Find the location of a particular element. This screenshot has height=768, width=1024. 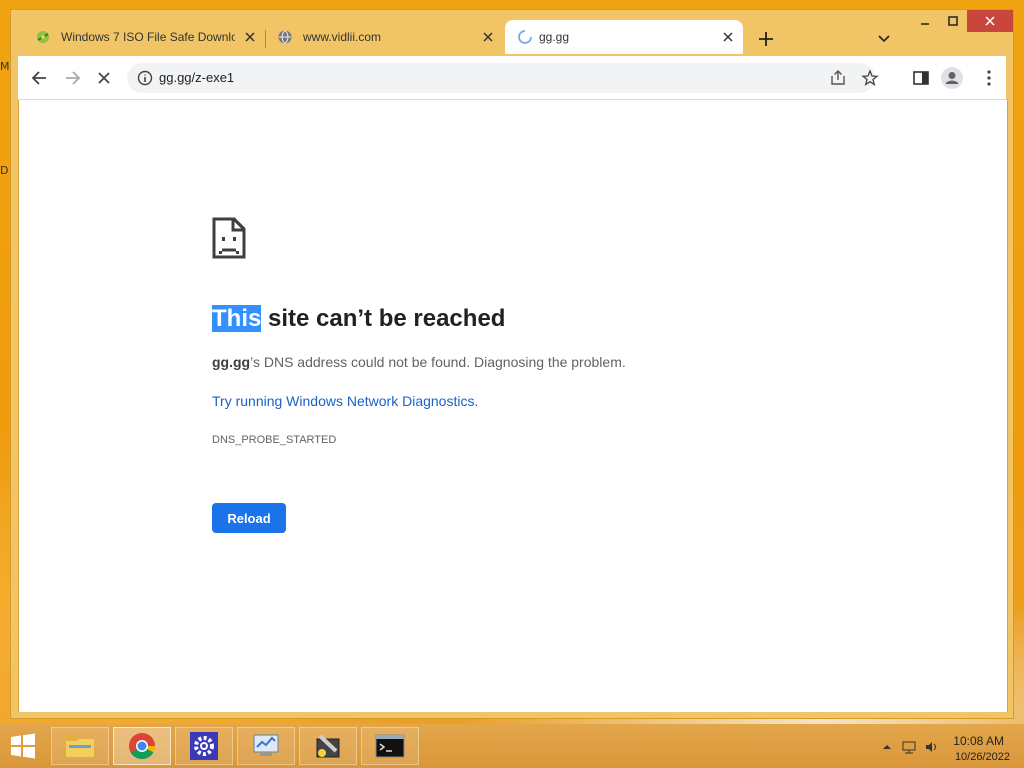

forward-icon is located at coordinates (72, 78).